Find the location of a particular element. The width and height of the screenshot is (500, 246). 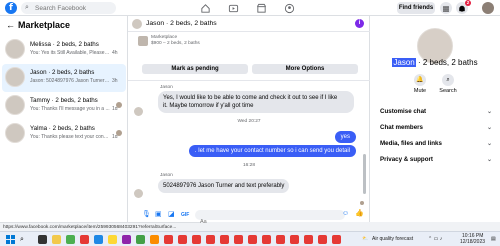

chat-title: Jason · 2 beds, 2 baths is located at coordinates (181, 23).